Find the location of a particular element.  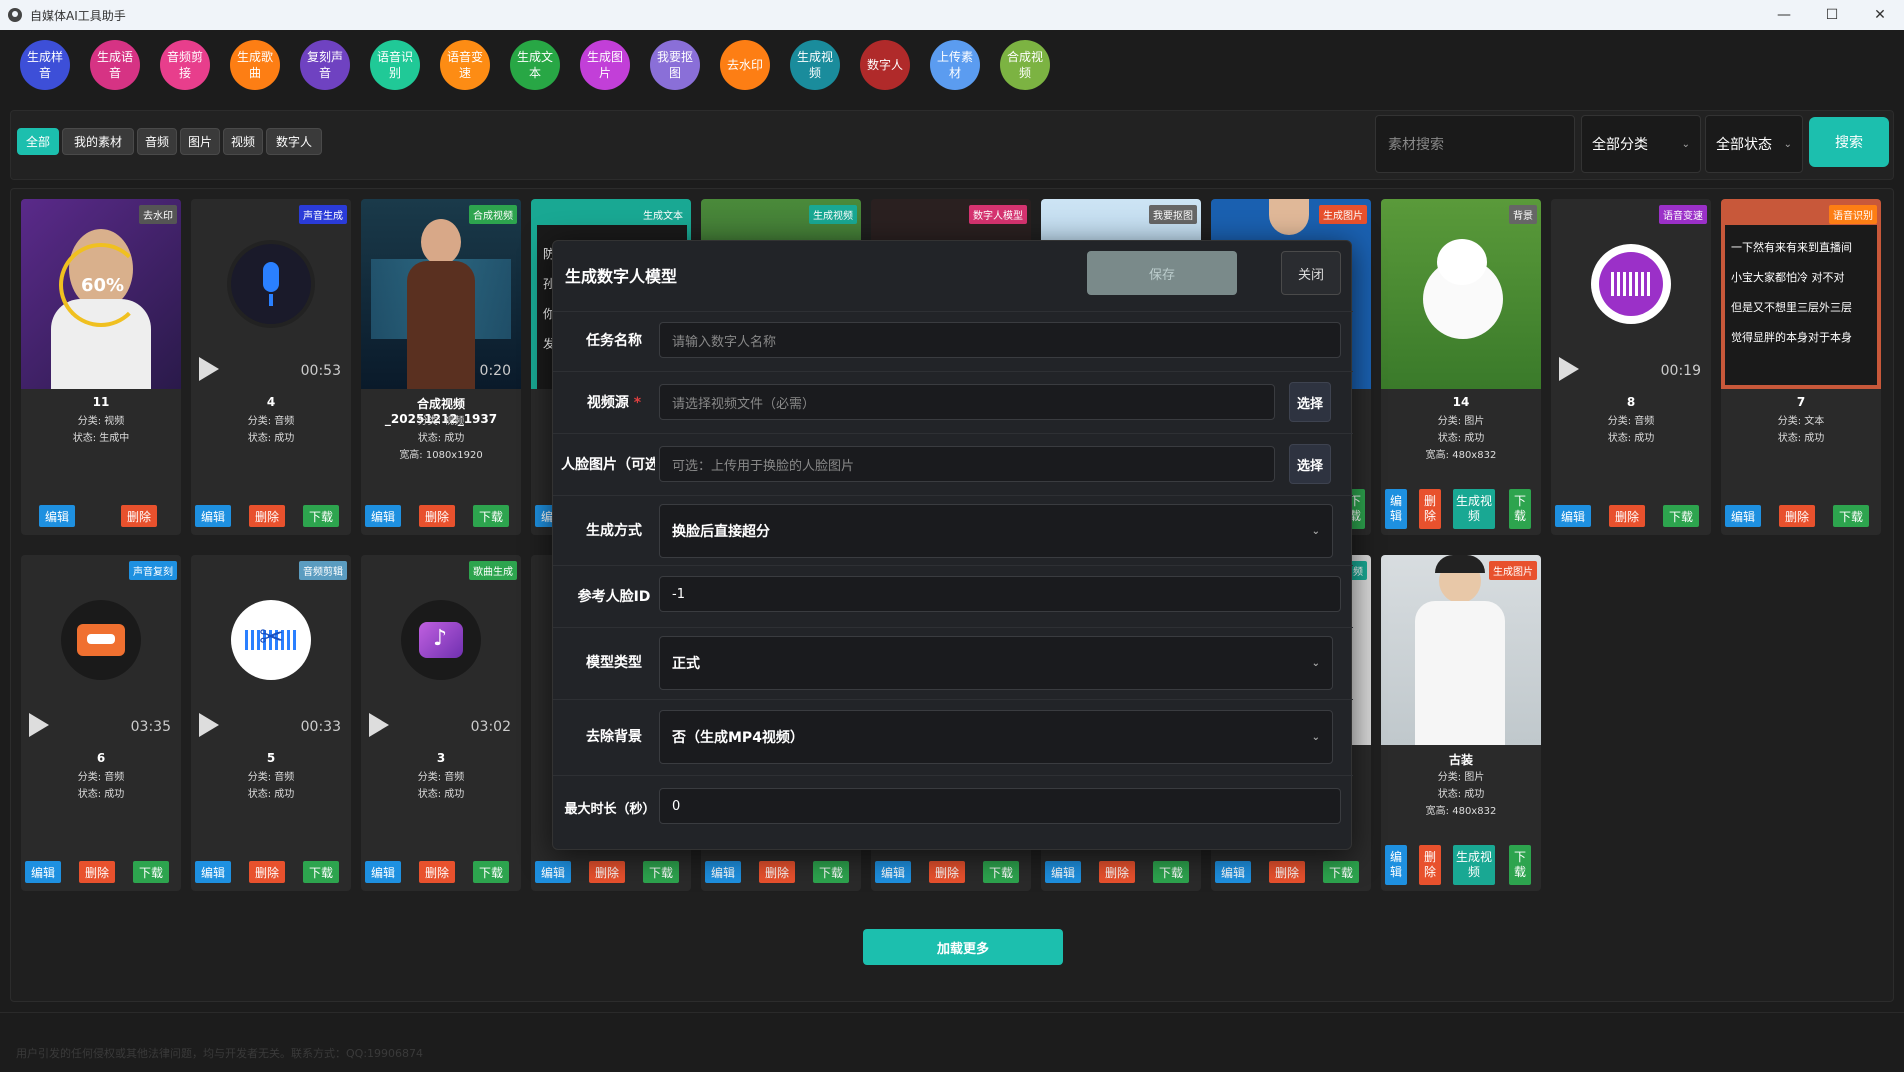

material-card: 语音变速 00:19 8 分类: 音频 状态: 成功 编辑 删除 下载 is located at coordinates (1631, 367).